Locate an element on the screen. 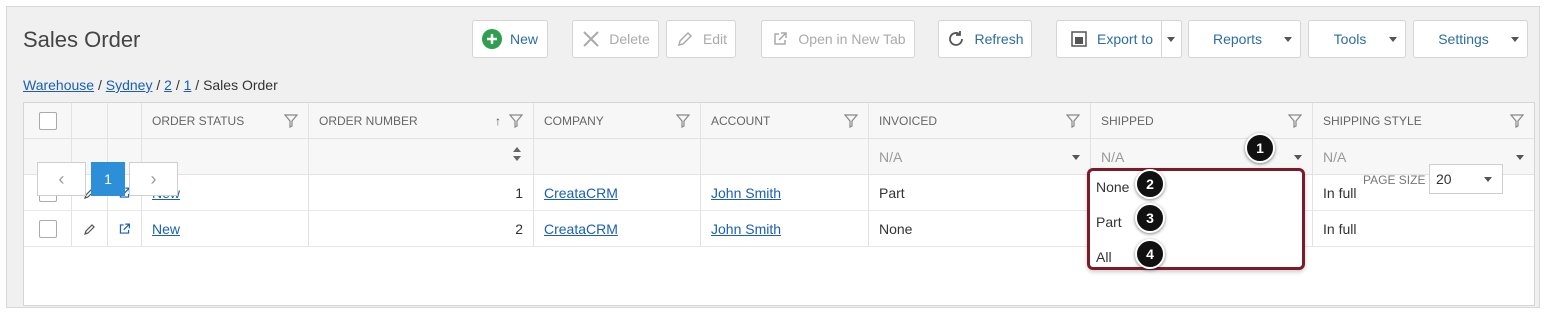 The image size is (1545, 315). shipped-option-none: None is located at coordinates (1112, 187).